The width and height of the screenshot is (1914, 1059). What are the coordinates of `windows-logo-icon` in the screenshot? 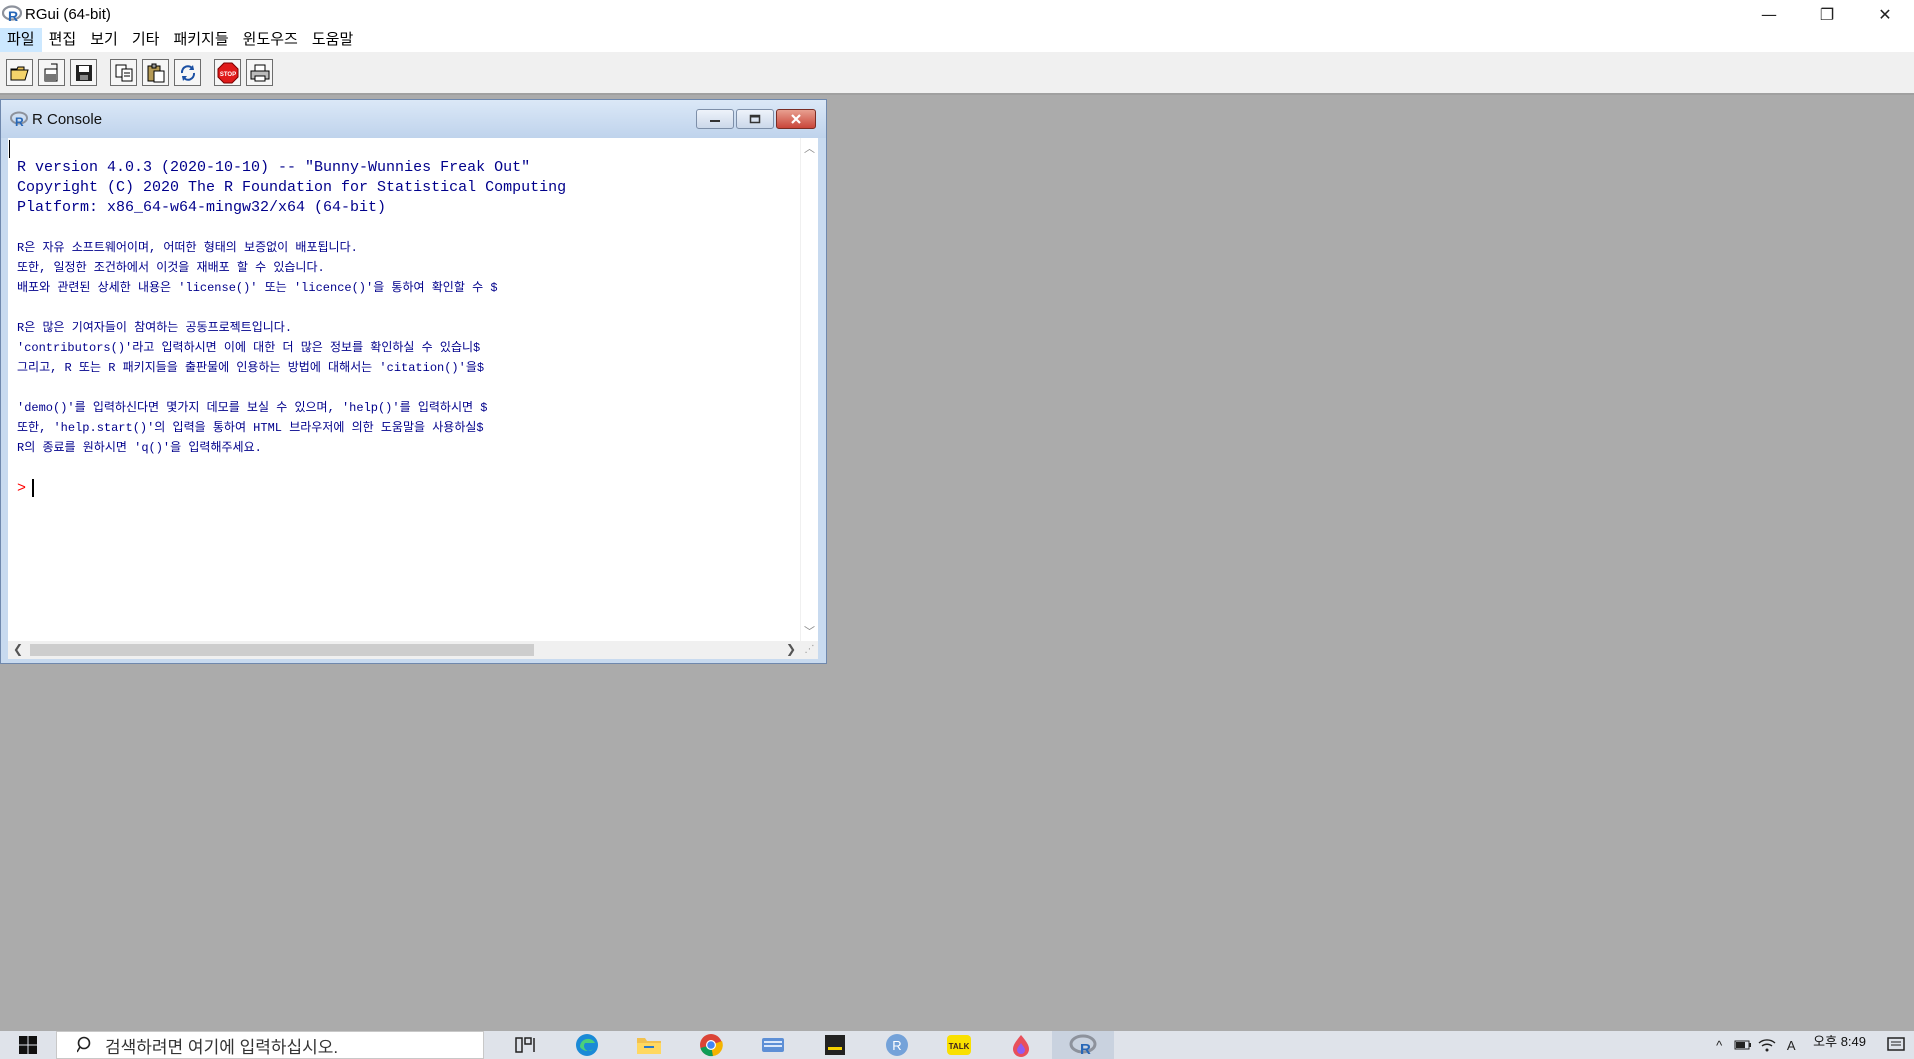 It's located at (28, 1045).